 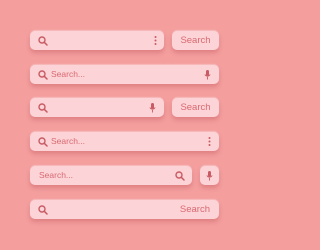 What do you see at coordinates (195, 40) in the screenshot?
I see `search-button-1: Search` at bounding box center [195, 40].